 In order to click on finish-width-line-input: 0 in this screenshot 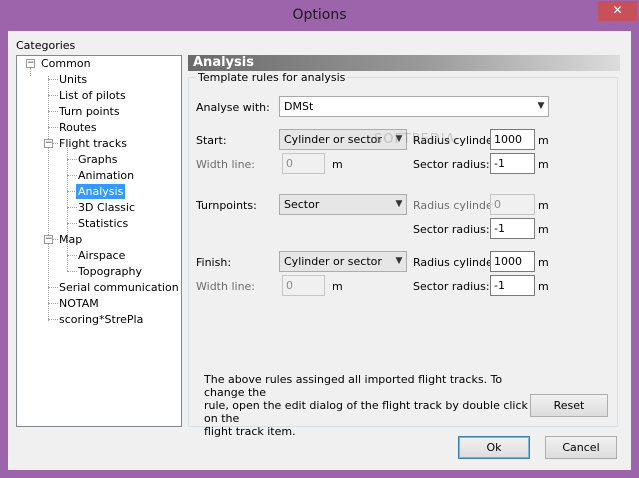, I will do `click(303, 285)`.